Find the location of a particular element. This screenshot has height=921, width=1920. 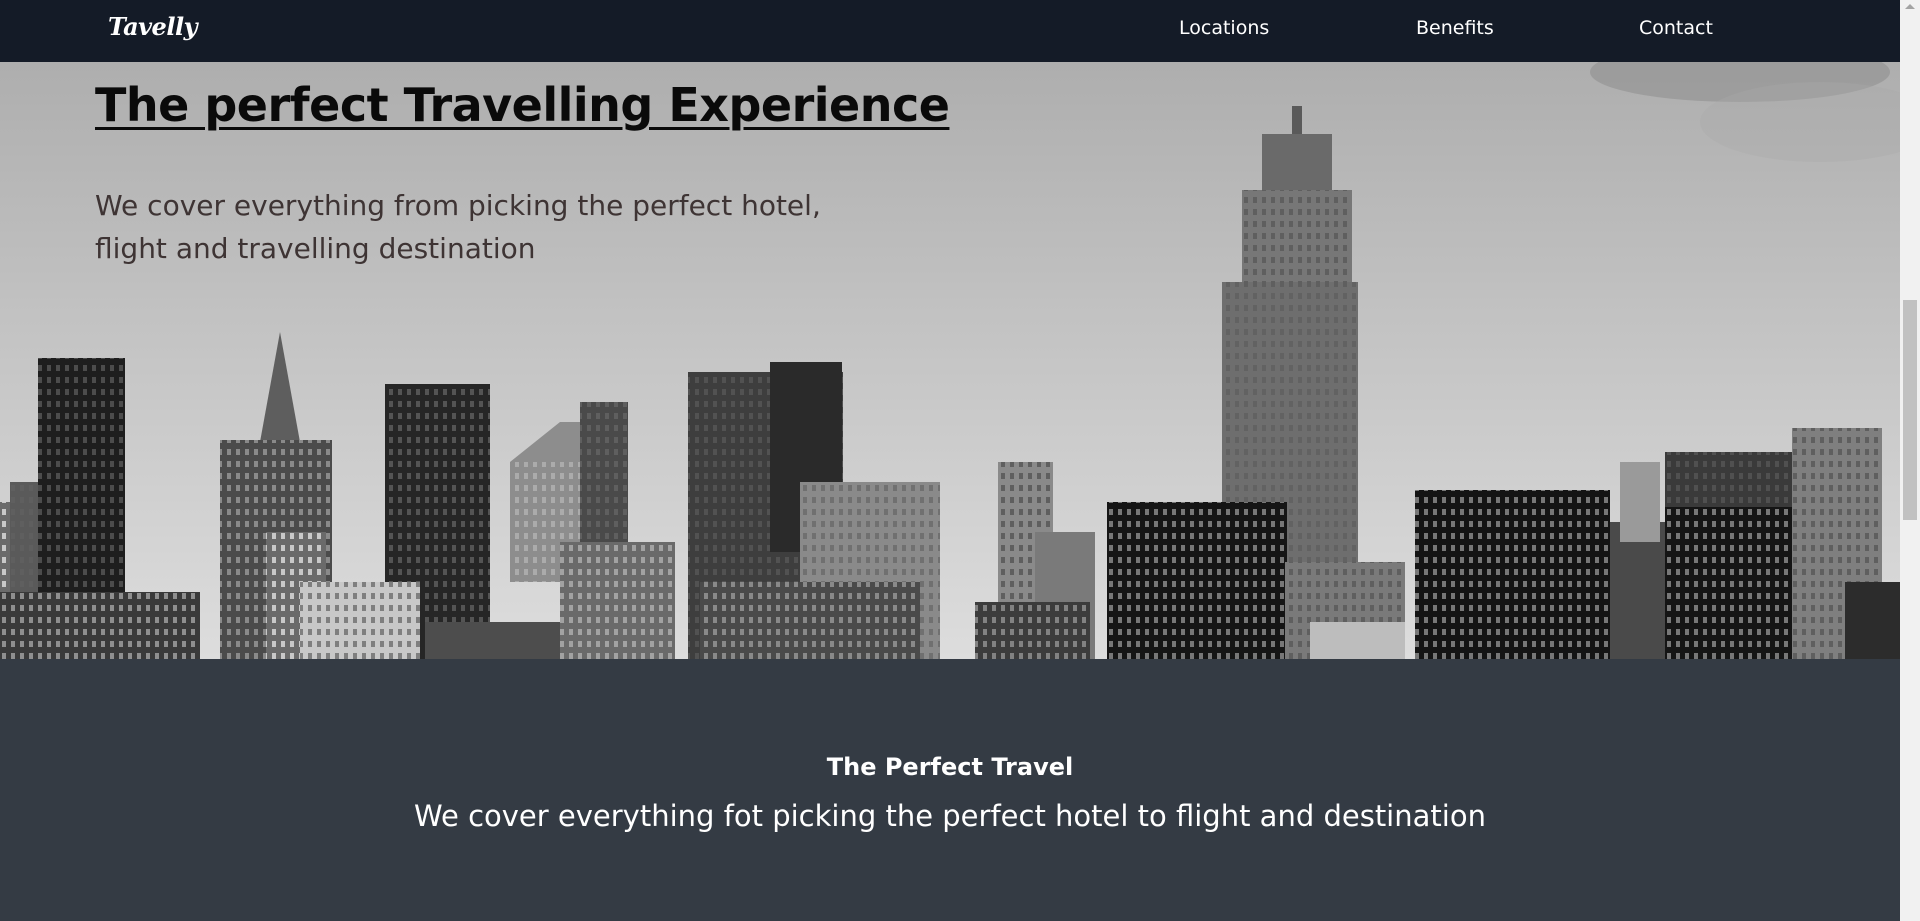

logo: Tavelly is located at coordinates (153, 26).